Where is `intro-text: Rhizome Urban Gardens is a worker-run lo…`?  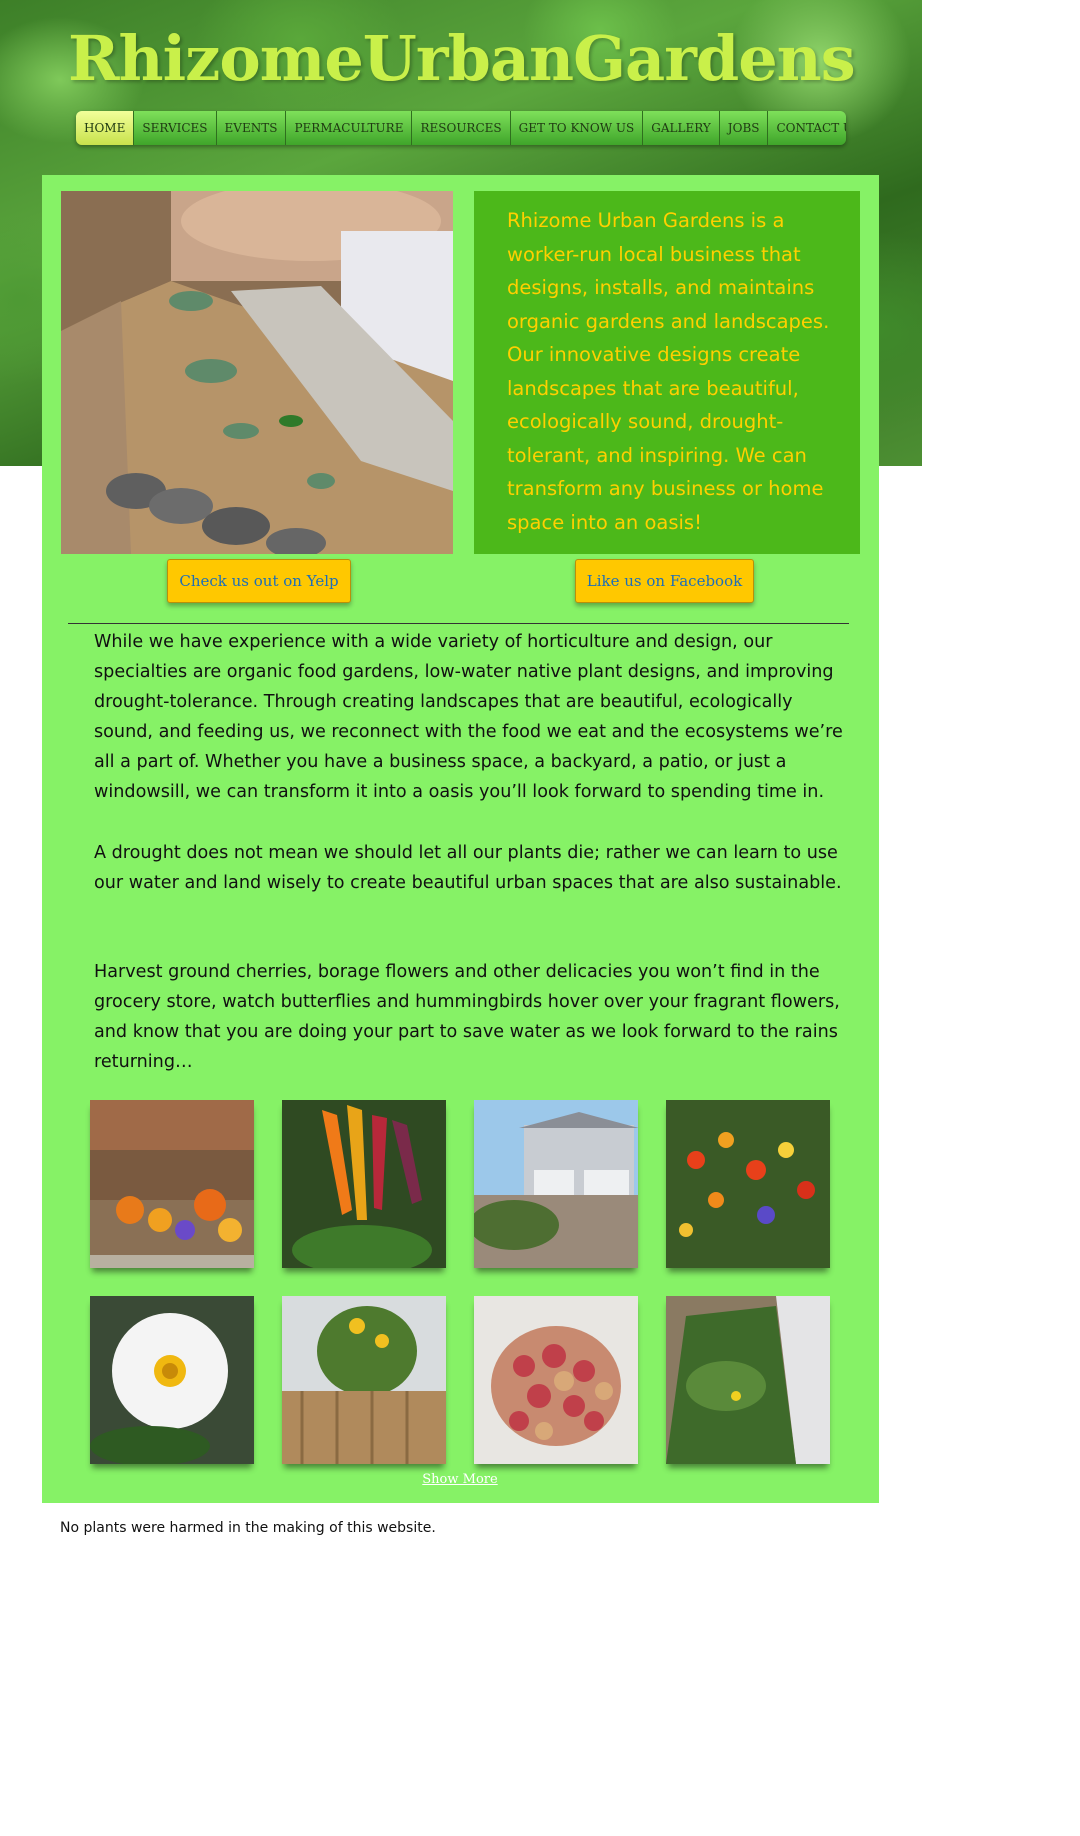
intro-text: Rhizome Urban Gardens is a worker-run lo… is located at coordinates (668, 371).